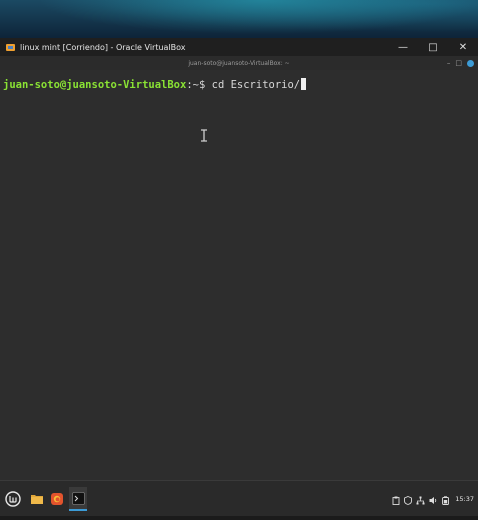 The image size is (478, 520). I want to click on command-text: cd Escritorio/, so click(256, 85).